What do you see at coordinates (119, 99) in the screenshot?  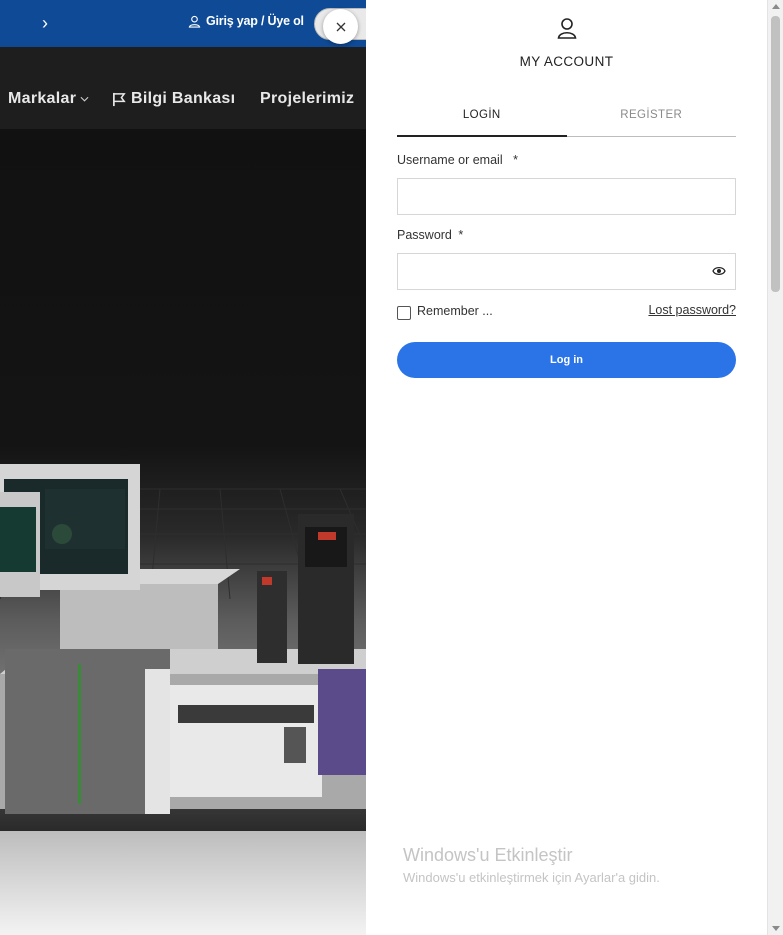 I see `flag-icon` at bounding box center [119, 99].